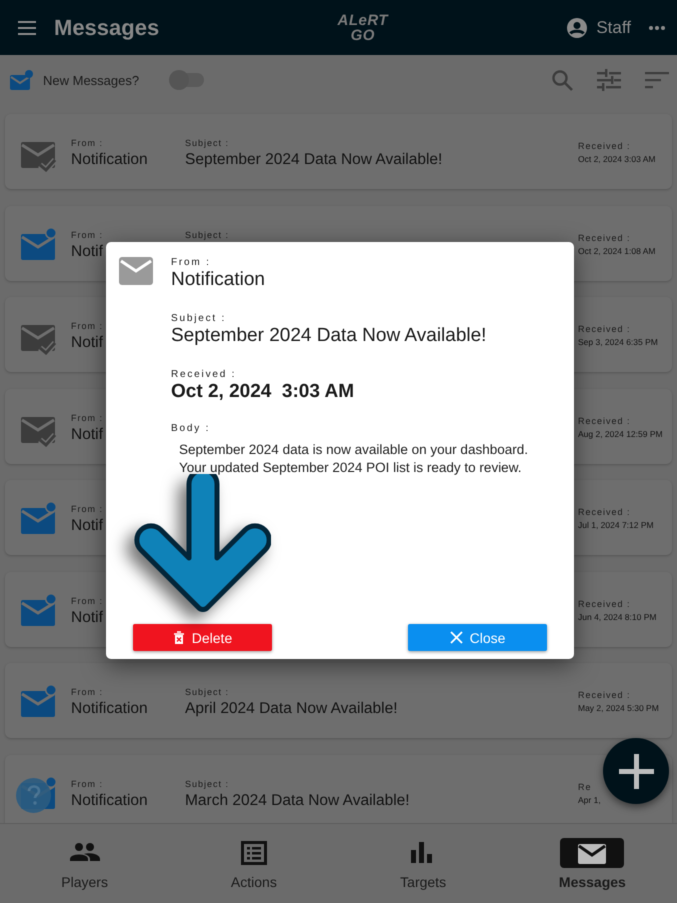  What do you see at coordinates (620, 433) in the screenshot?
I see `received-date: Aug 2, 2024 12:59 PM` at bounding box center [620, 433].